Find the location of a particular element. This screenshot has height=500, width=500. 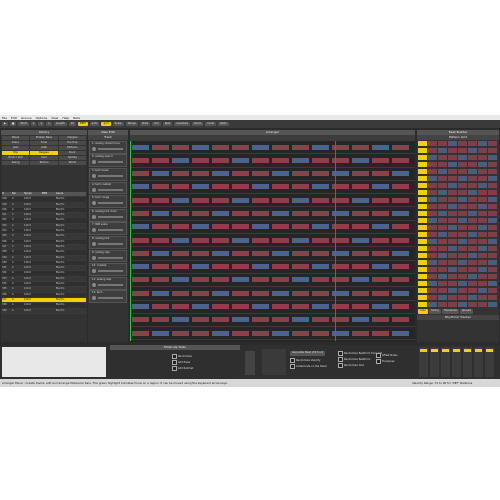

table-row: 339 4 120.0 Electro is located at coordinates (44, 311).